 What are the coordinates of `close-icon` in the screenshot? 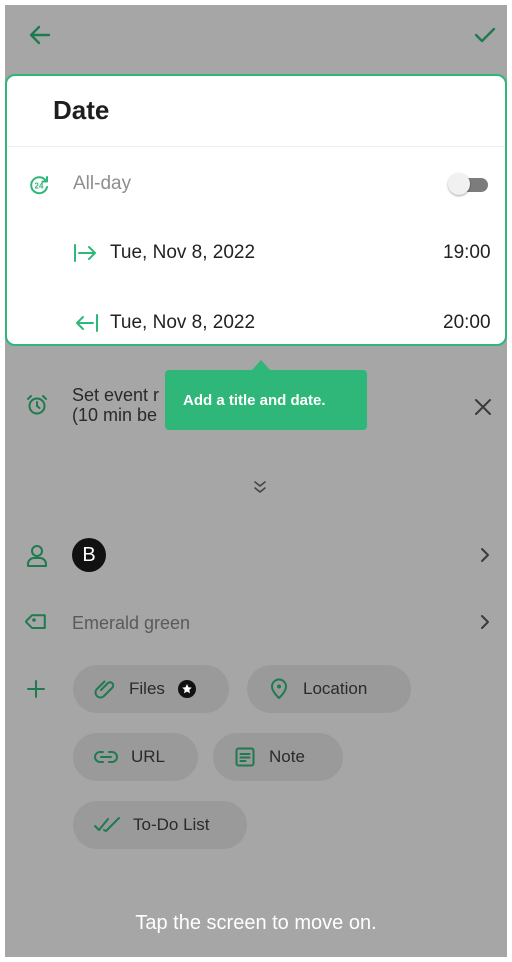 It's located at (483, 407).